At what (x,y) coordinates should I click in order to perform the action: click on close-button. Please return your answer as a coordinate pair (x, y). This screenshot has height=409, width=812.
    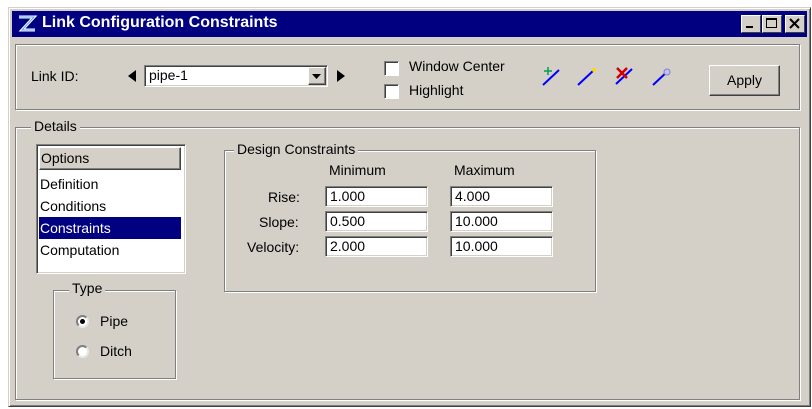
    Looking at the image, I should click on (795, 24).